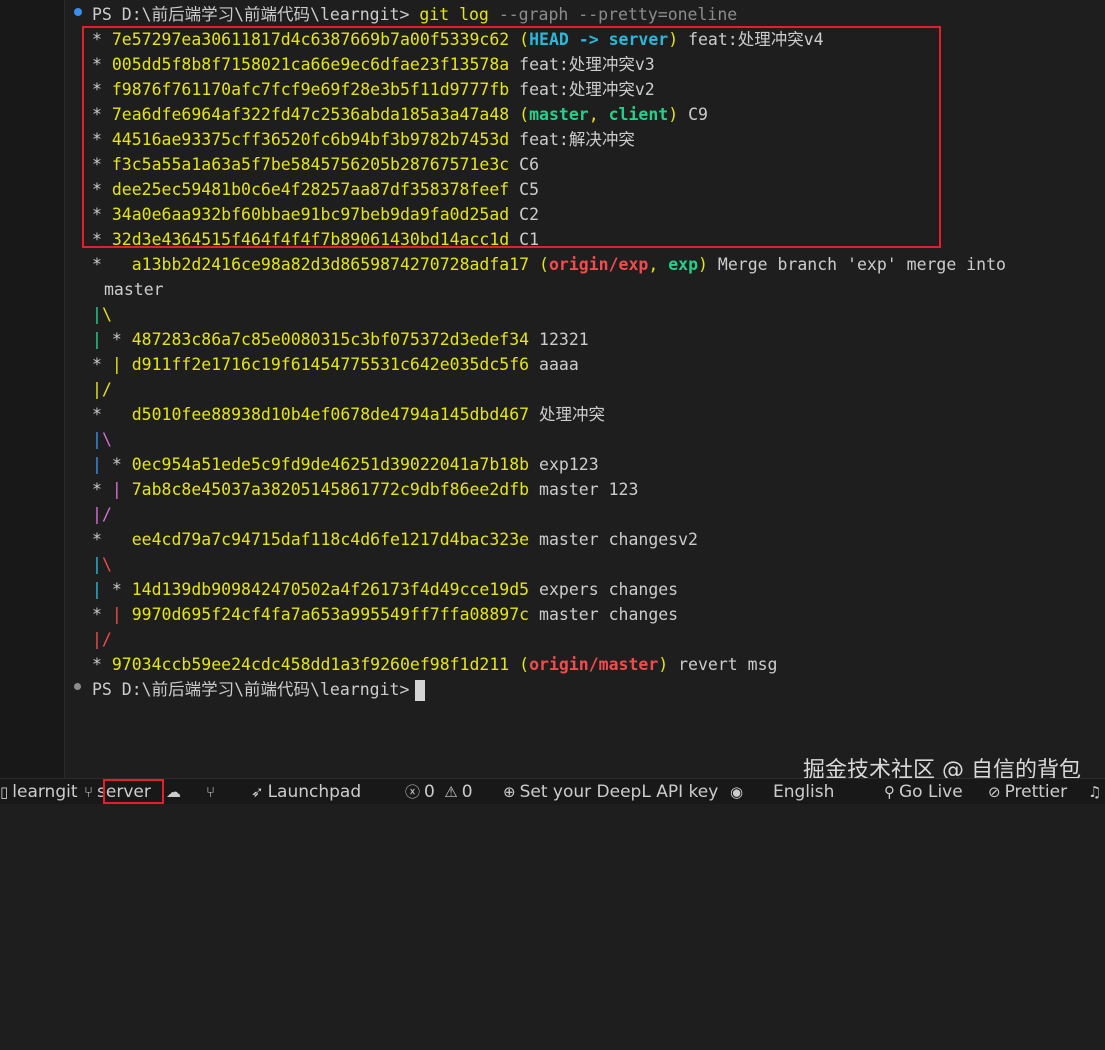  What do you see at coordinates (994, 792) in the screenshot?
I see `prettier-disabled-icon: ⊘` at bounding box center [994, 792].